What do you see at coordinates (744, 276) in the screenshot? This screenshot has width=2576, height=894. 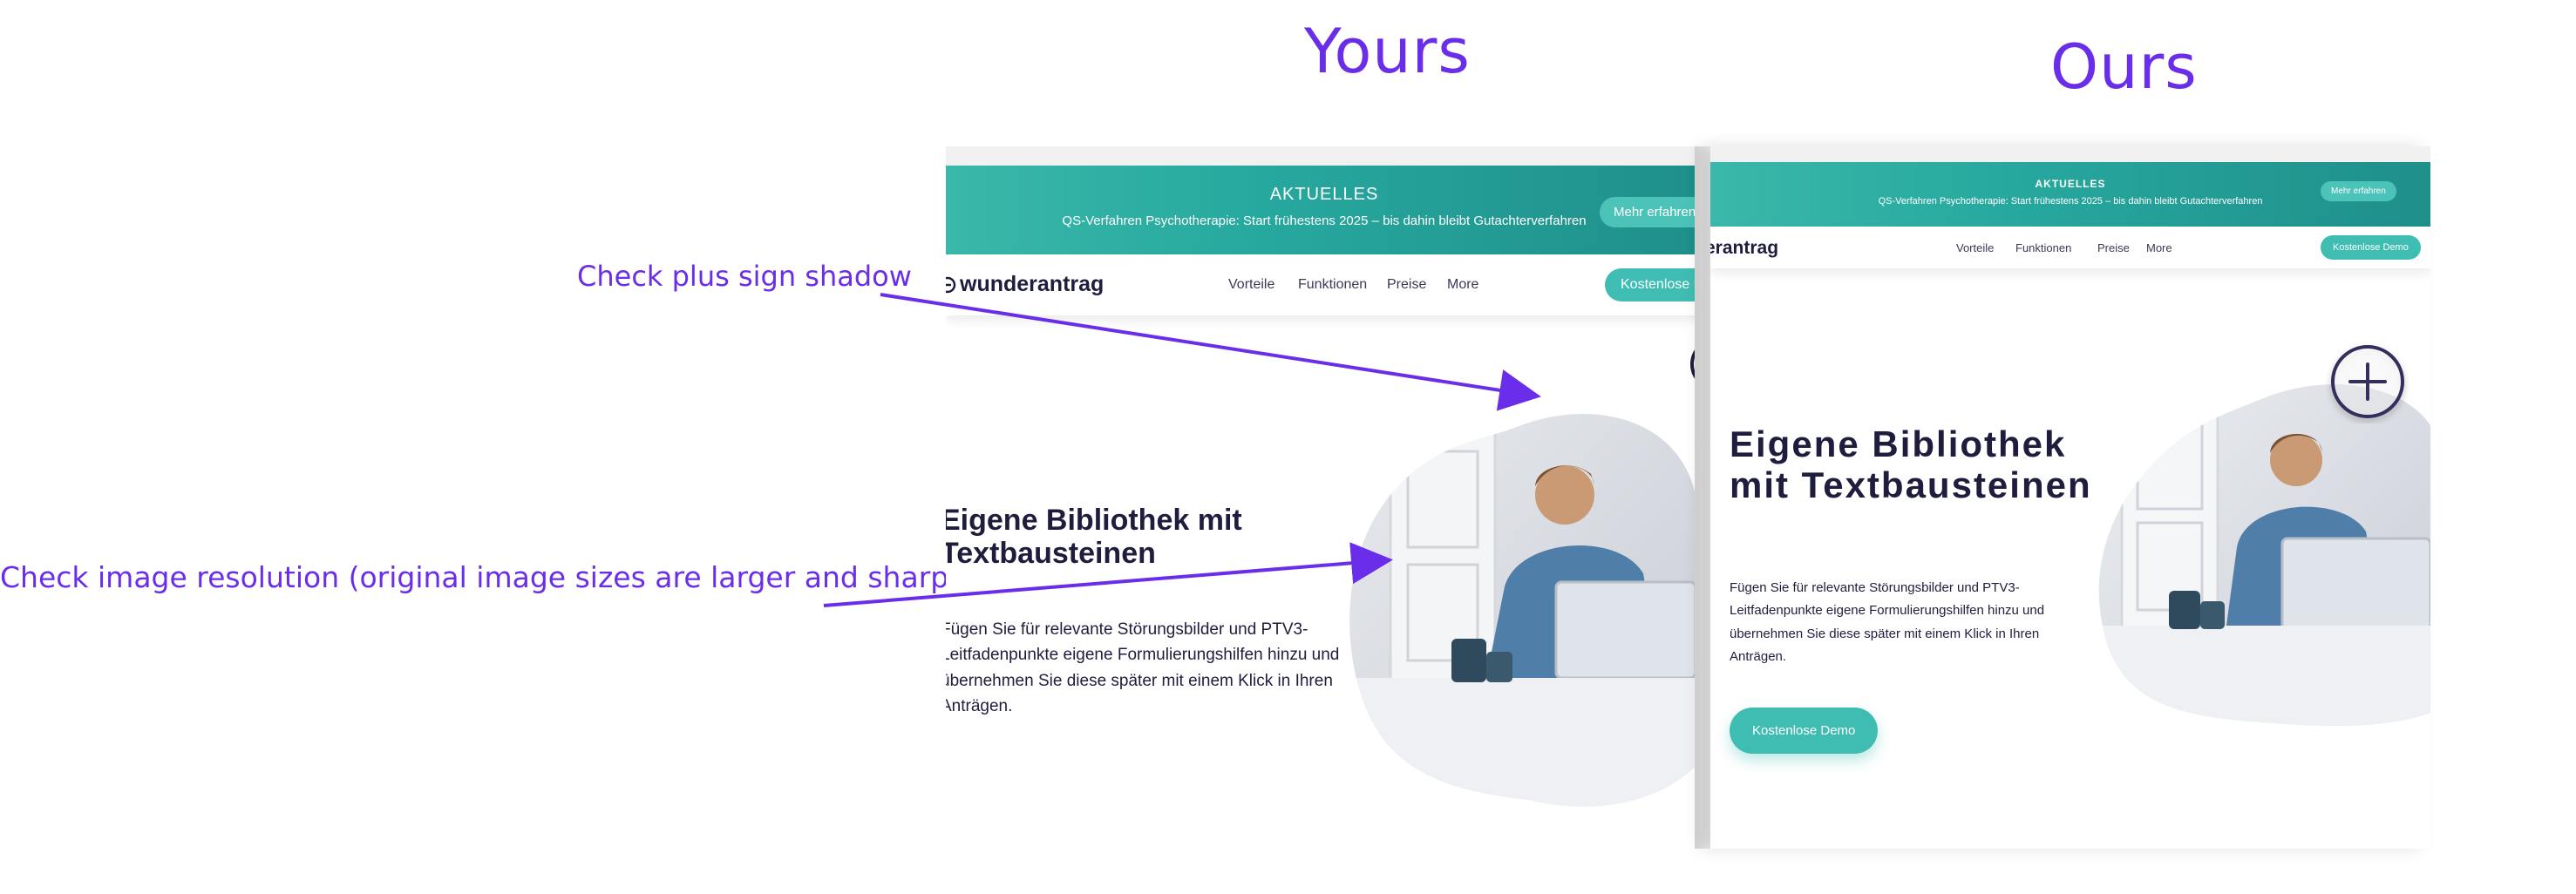 I see `annotation-plus-shadow: Check plus sign shadow` at bounding box center [744, 276].